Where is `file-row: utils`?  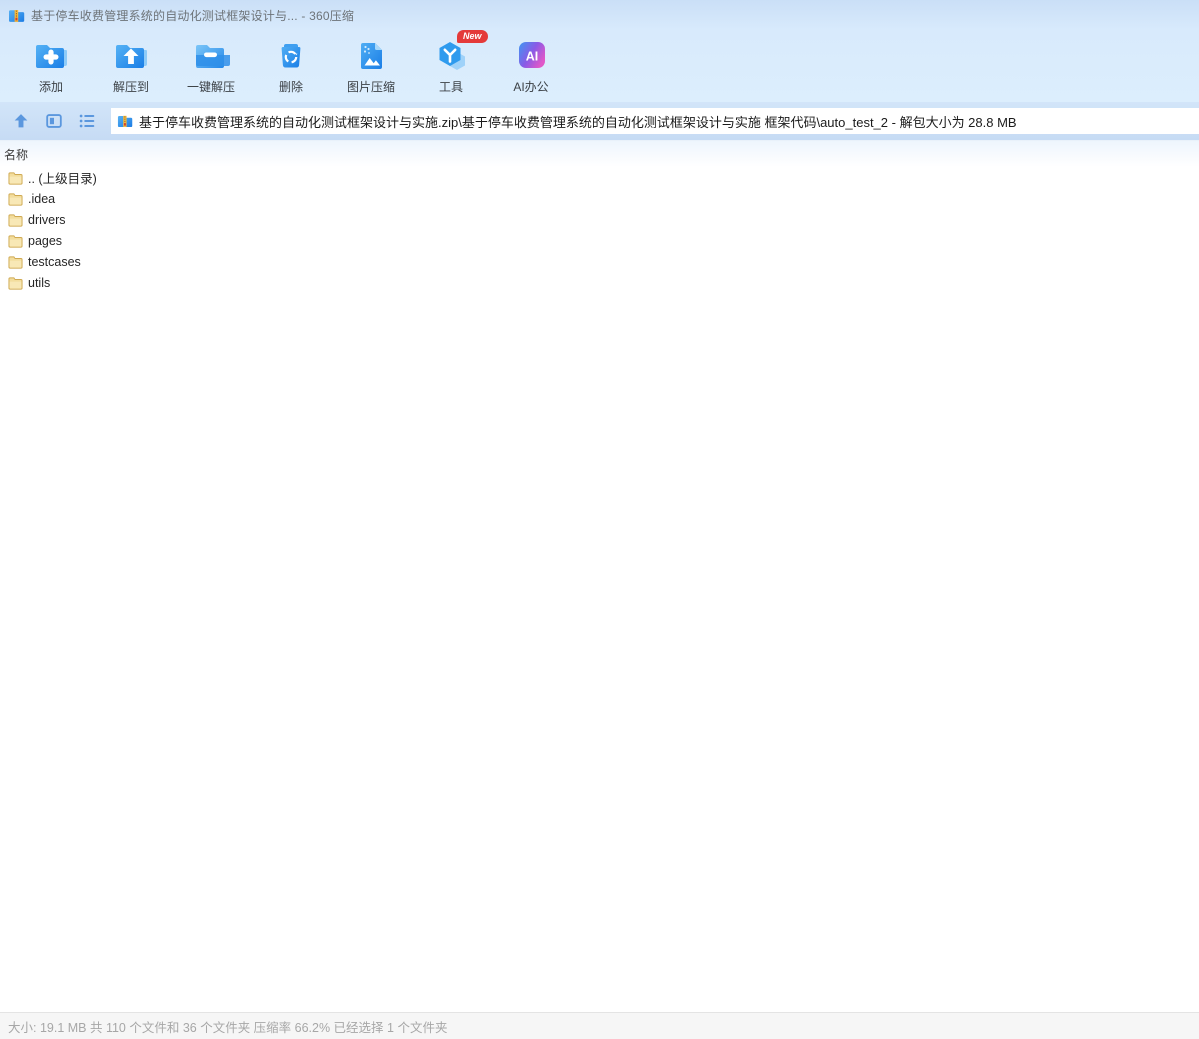
file-row: utils is located at coordinates (599, 282).